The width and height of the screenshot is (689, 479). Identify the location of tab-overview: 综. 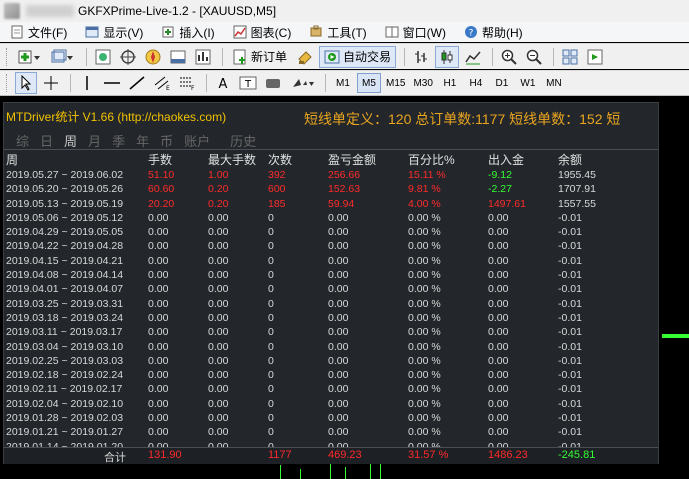
(22, 140).